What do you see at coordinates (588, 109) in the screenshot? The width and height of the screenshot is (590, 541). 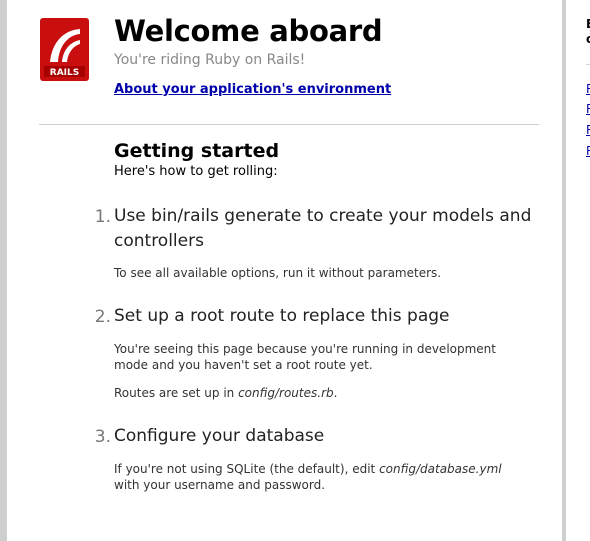 I see `sidebar-link-2: R` at bounding box center [588, 109].